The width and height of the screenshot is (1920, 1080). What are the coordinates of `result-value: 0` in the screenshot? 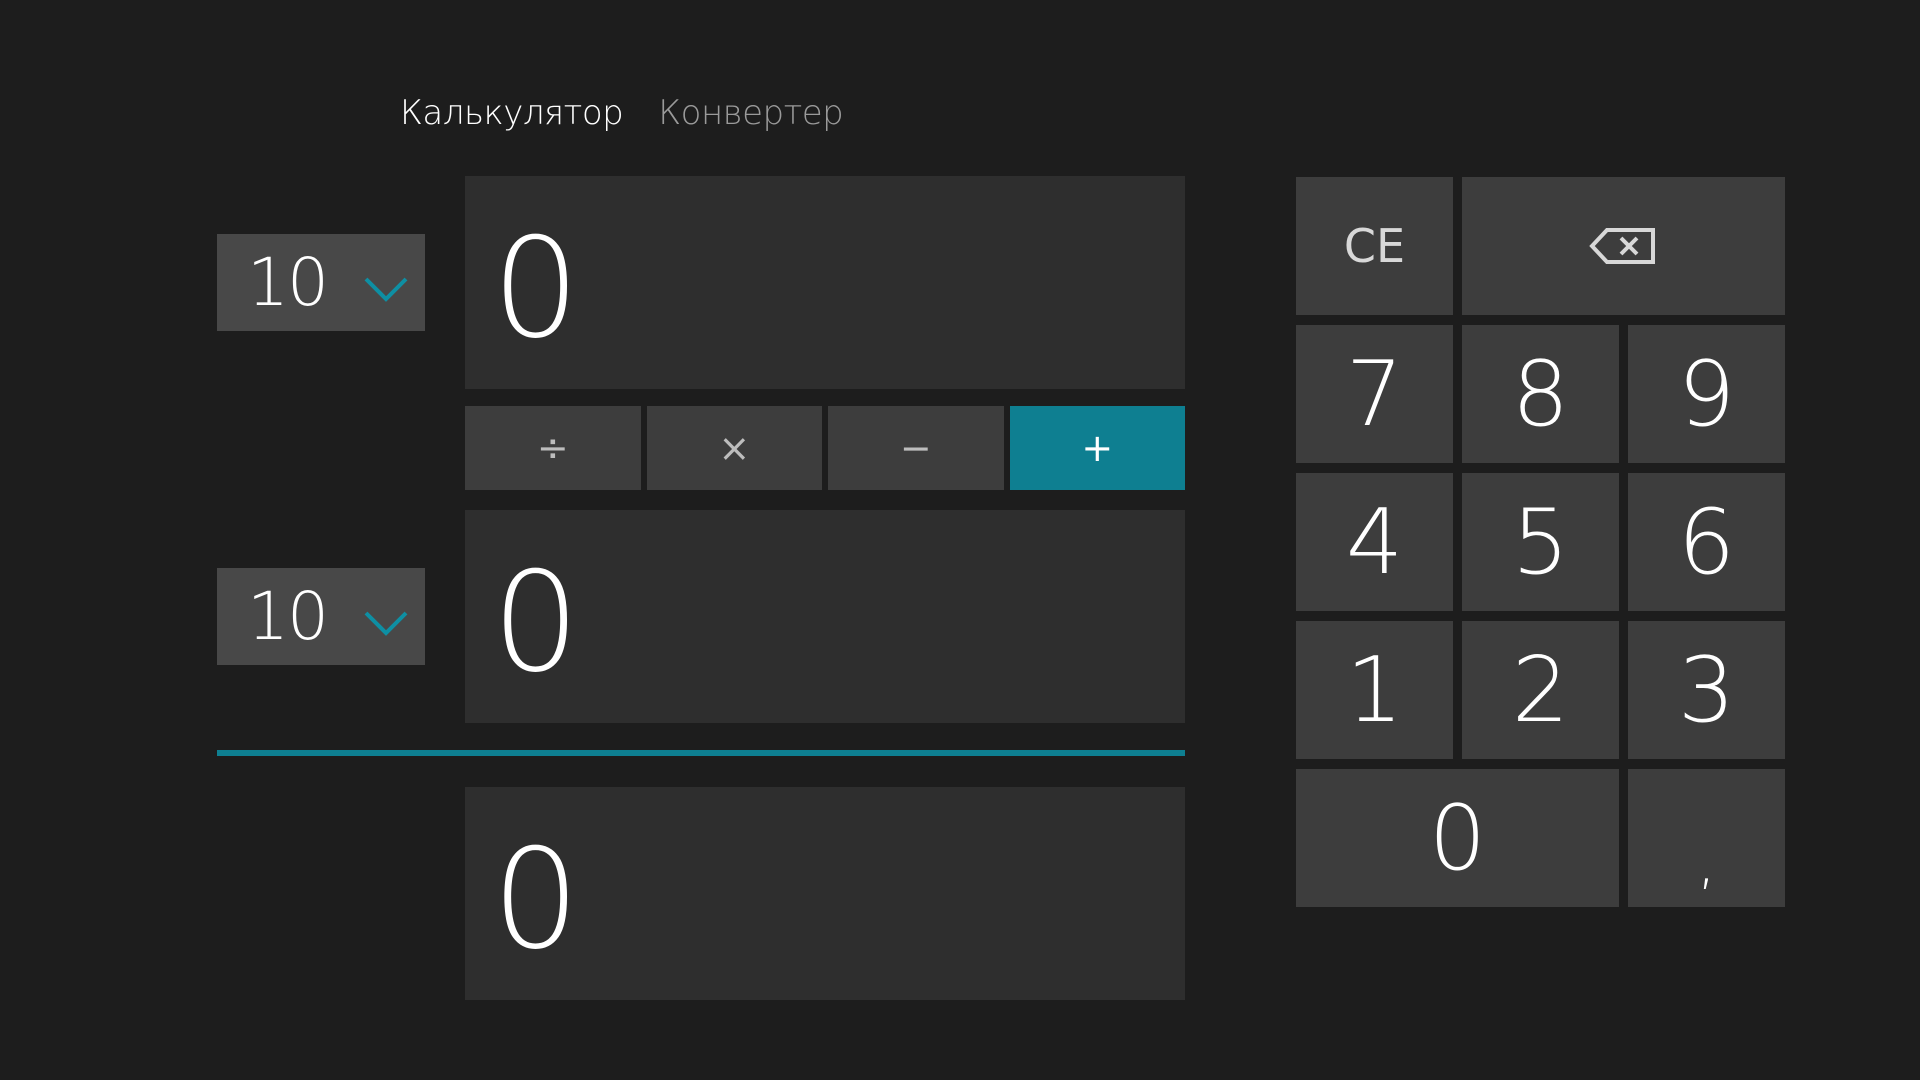 It's located at (536, 899).